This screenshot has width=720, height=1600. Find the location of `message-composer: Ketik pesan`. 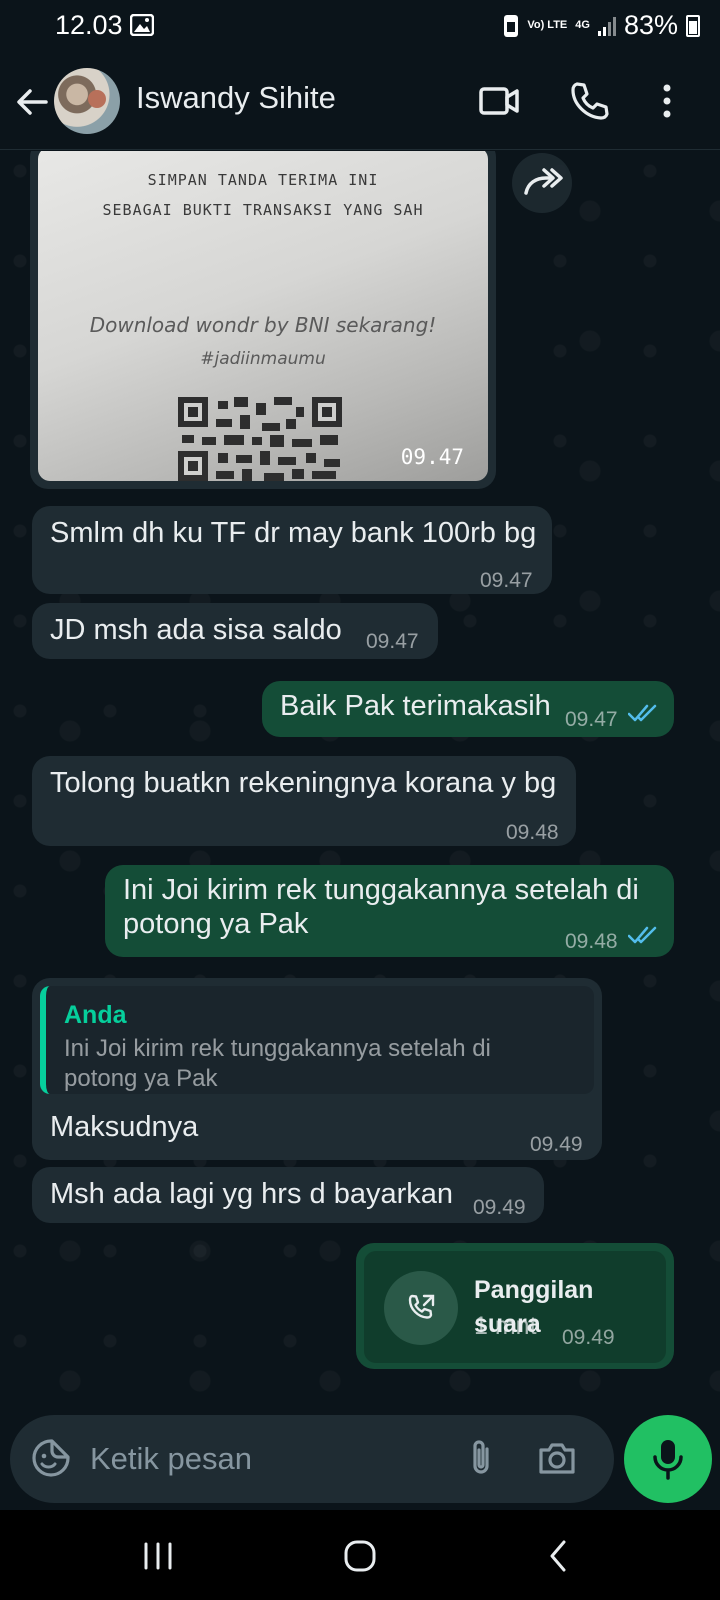

message-composer: Ketik pesan is located at coordinates (312, 1459).